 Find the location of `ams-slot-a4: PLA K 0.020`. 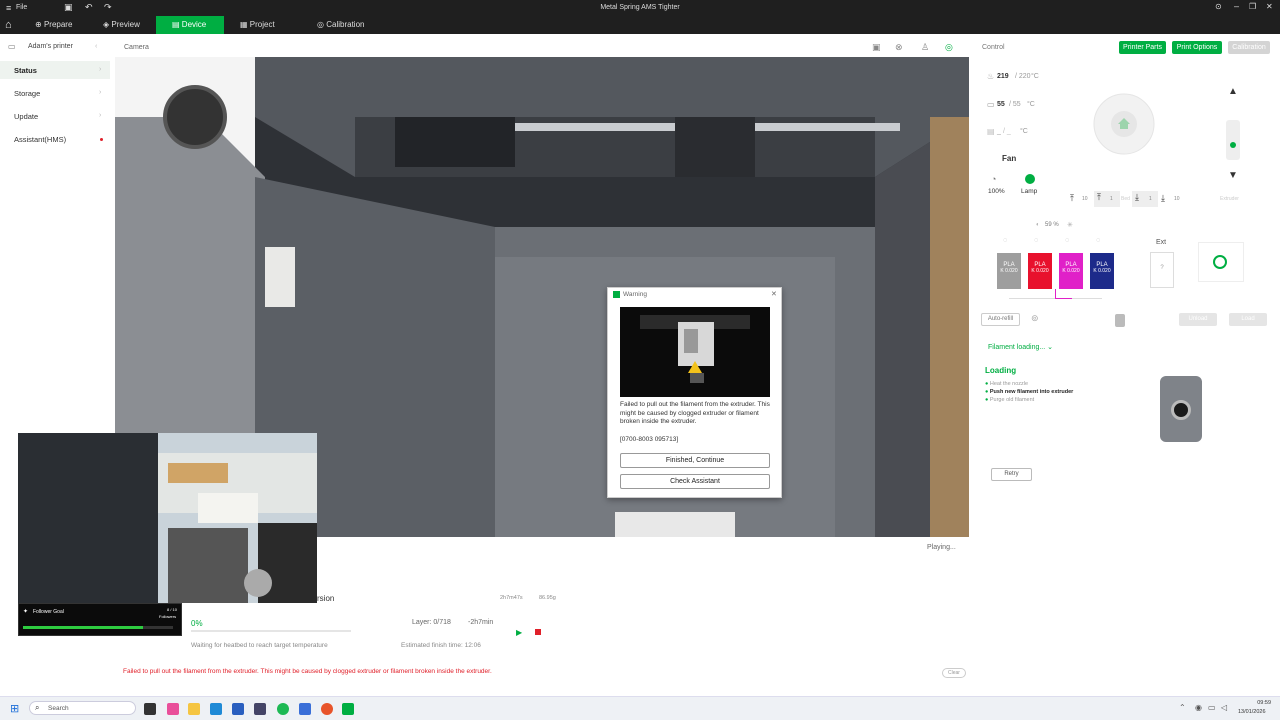

ams-slot-a4: PLA K 0.020 is located at coordinates (1102, 271).